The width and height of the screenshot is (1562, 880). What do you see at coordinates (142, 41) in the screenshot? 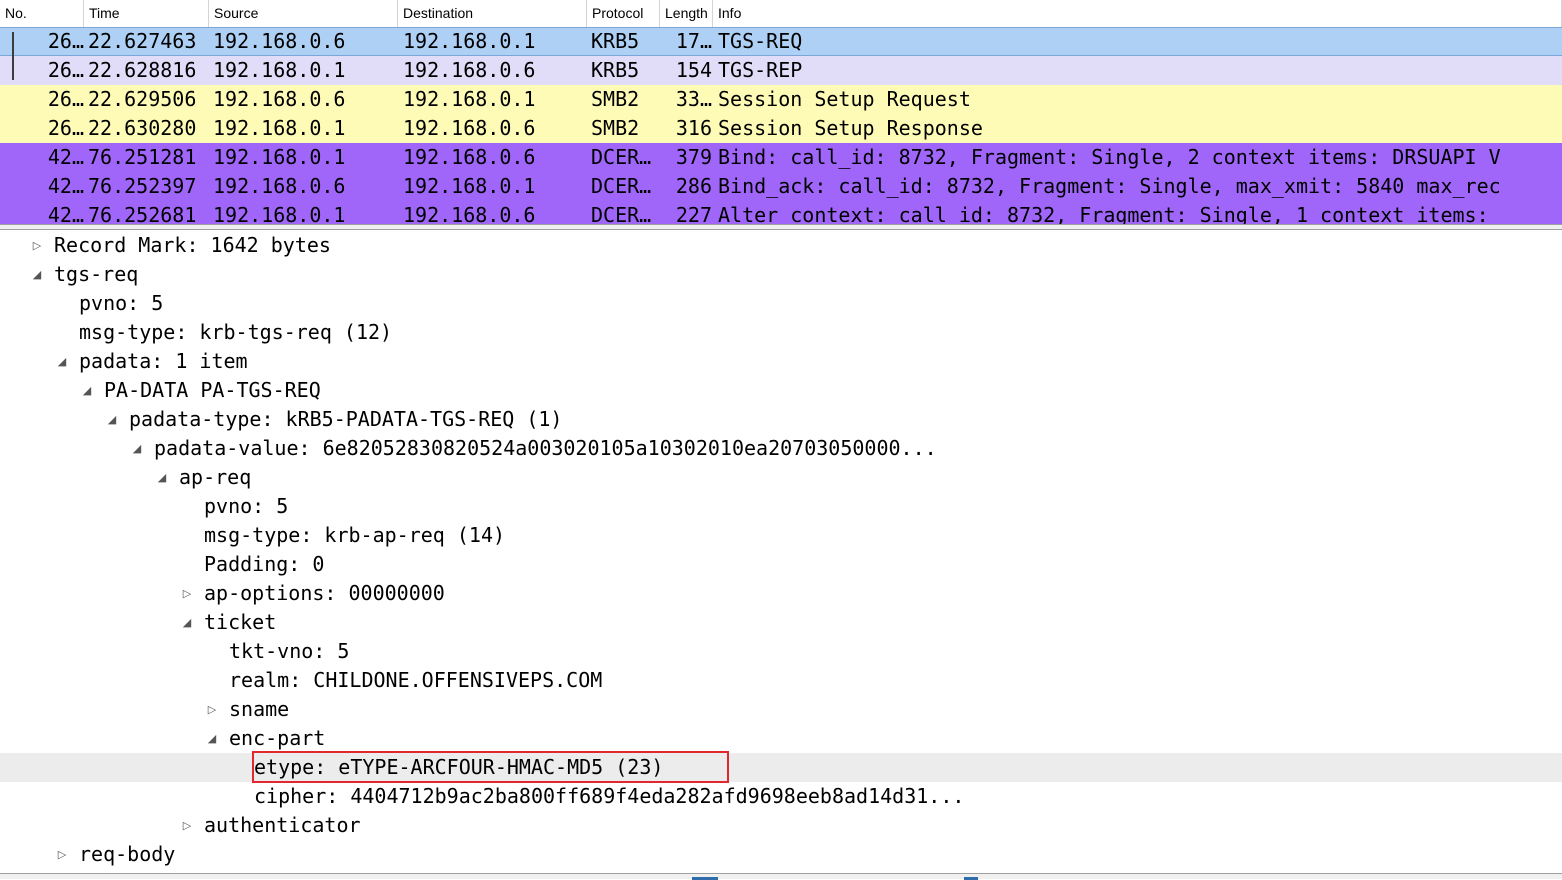
I see `packet-time: 22.627463` at bounding box center [142, 41].